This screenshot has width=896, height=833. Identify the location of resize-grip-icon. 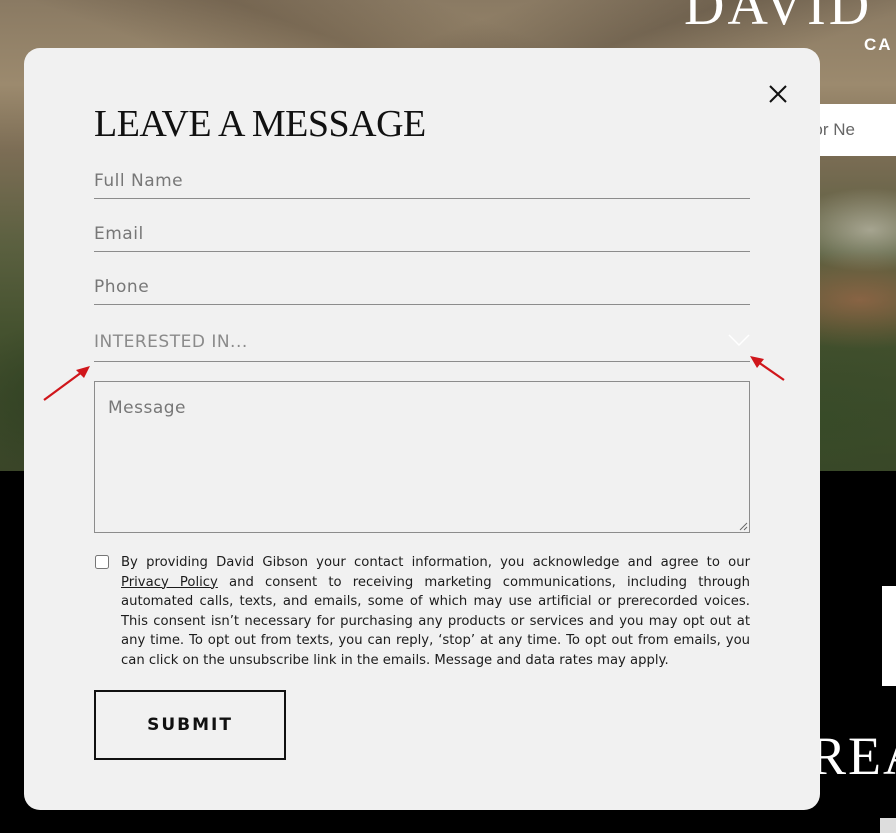
(743, 526).